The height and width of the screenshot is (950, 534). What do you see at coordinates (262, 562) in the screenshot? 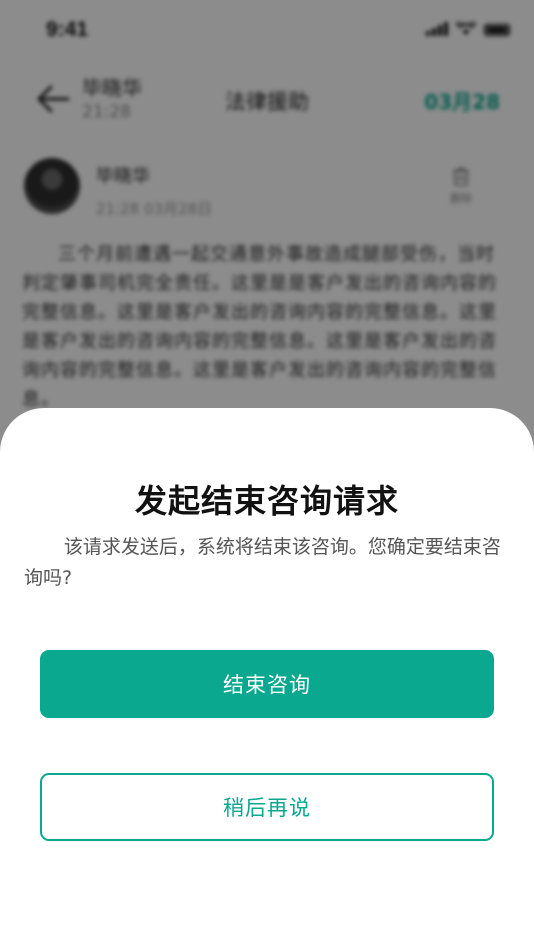
I see `dialog-message: 该请求发送后，系统将结束该咨询。您确定要结束咨询吗?` at bounding box center [262, 562].